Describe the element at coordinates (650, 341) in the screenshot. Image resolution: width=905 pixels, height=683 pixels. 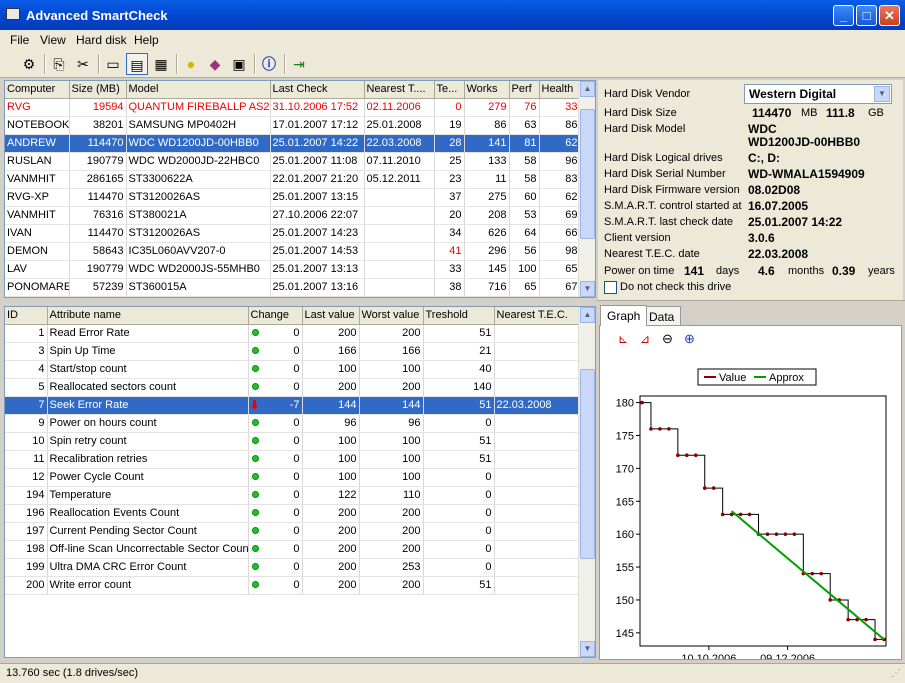
I see `chart-approx-icon: ⊿` at that location.